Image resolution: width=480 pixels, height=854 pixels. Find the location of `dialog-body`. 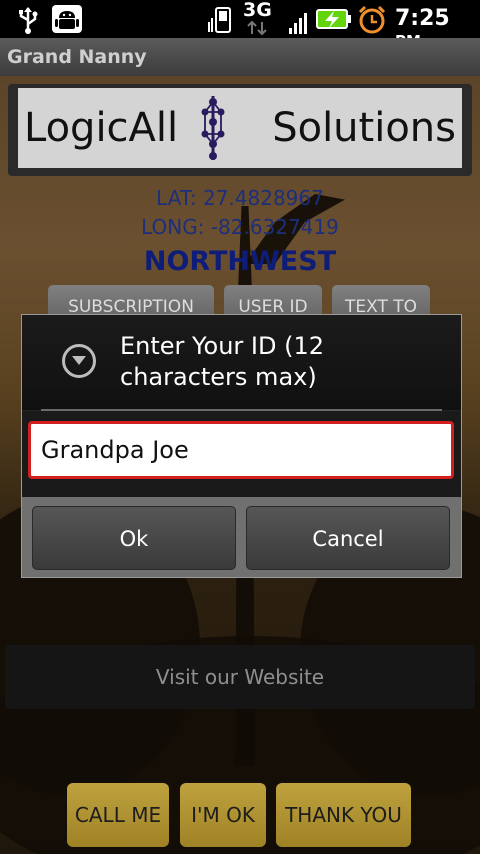

dialog-body is located at coordinates (241, 454).